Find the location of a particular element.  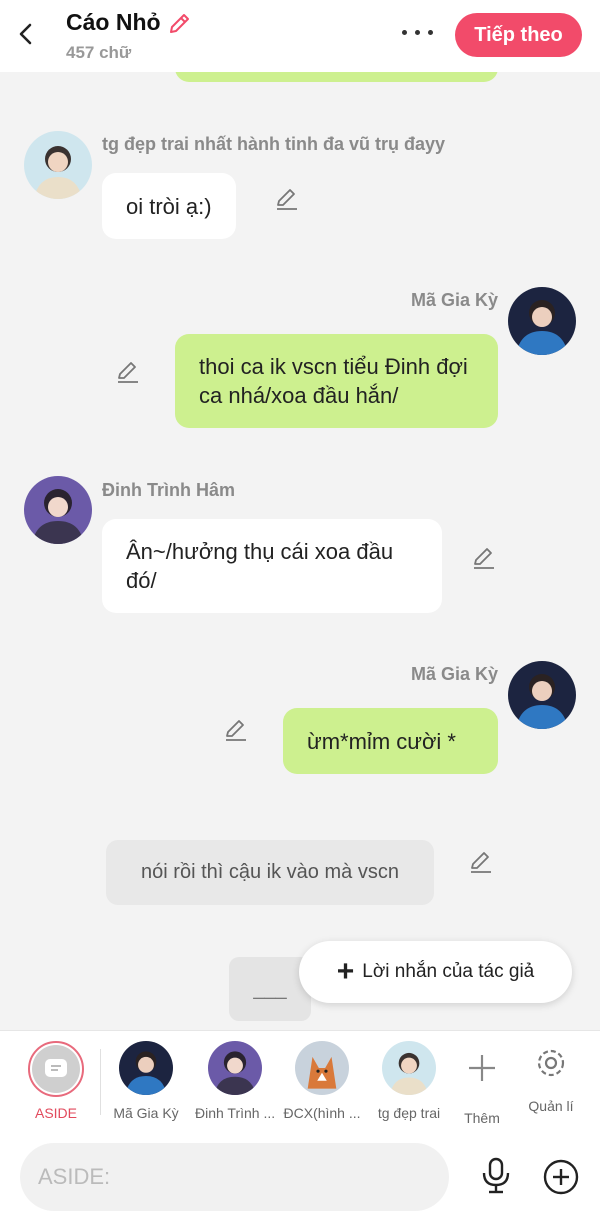

more-options-icon is located at coordinates (418, 33).